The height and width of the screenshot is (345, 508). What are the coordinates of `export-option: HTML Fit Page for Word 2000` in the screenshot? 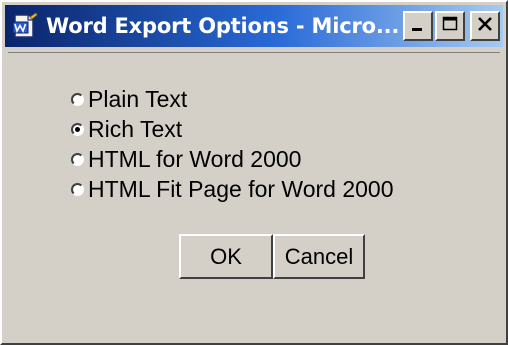 It's located at (232, 189).